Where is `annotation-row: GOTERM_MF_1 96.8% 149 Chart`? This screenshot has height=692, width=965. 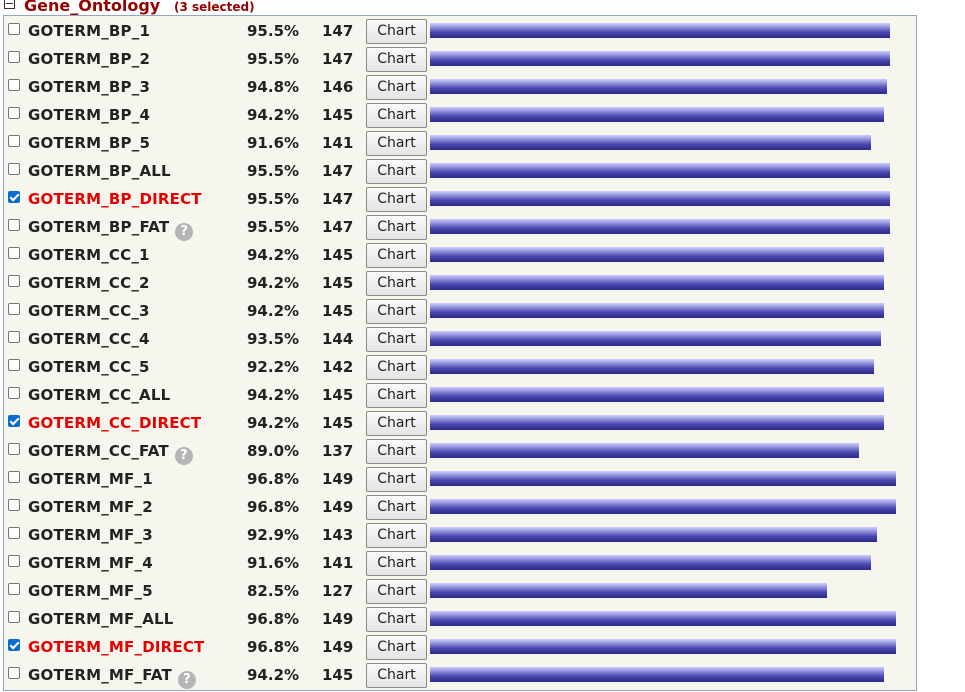
annotation-row: GOTERM_MF_1 96.8% 149 Chart is located at coordinates (460, 479).